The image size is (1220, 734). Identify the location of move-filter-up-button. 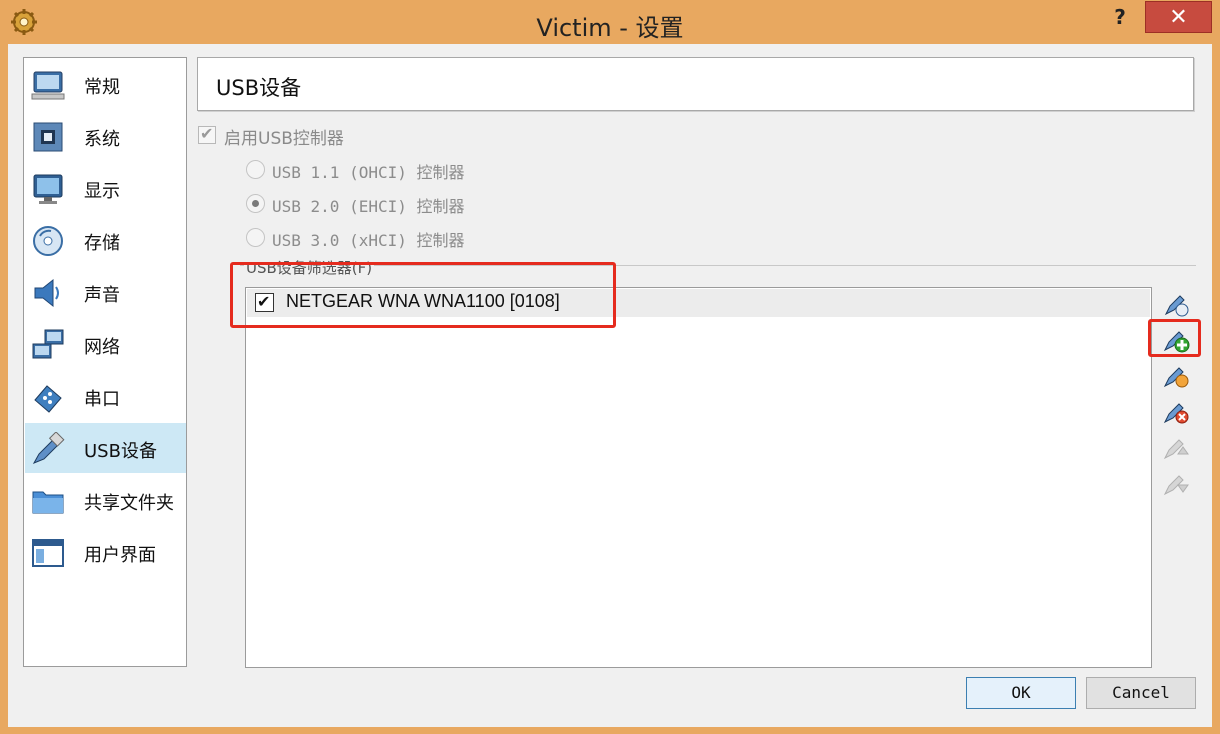
(1177, 447).